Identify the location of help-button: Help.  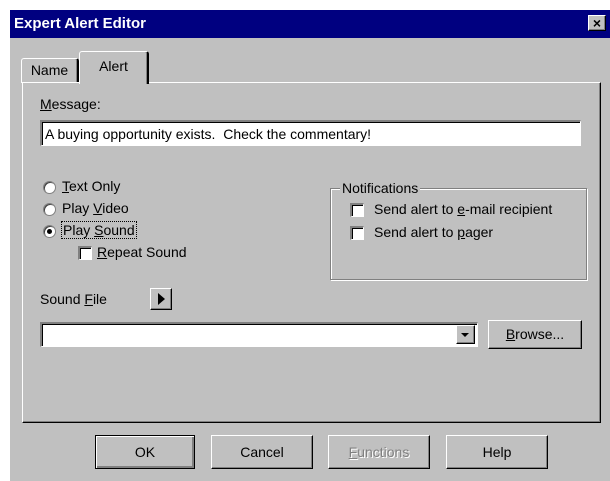
(497, 452).